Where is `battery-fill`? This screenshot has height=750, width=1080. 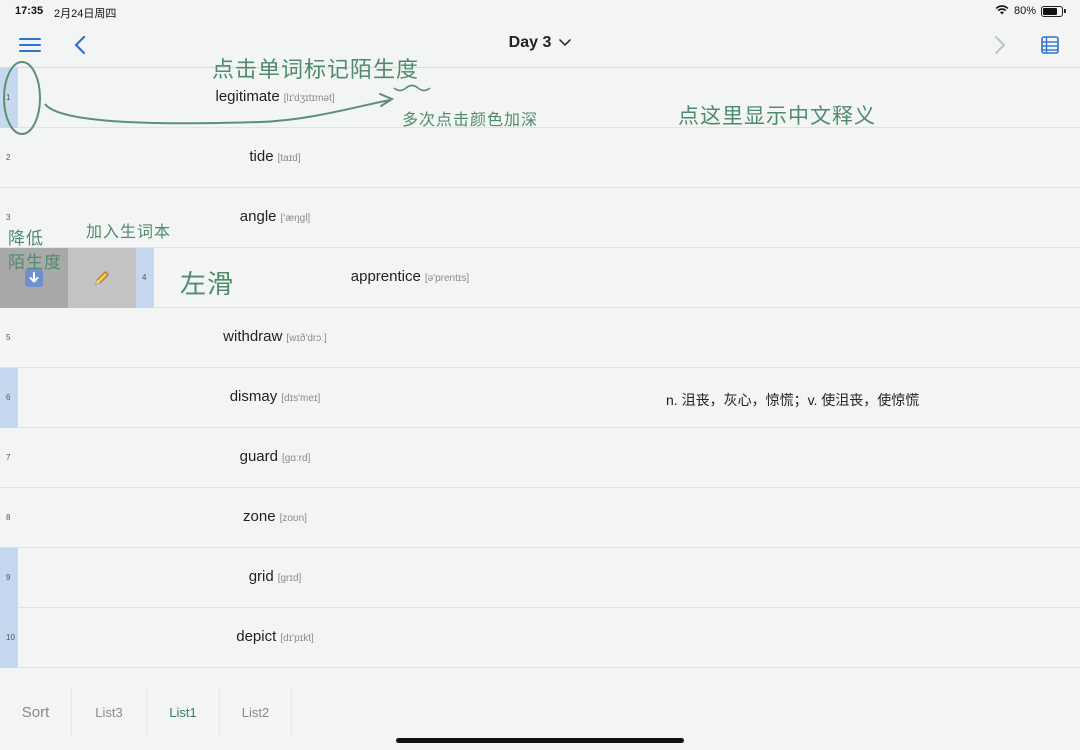 battery-fill is located at coordinates (1050, 11).